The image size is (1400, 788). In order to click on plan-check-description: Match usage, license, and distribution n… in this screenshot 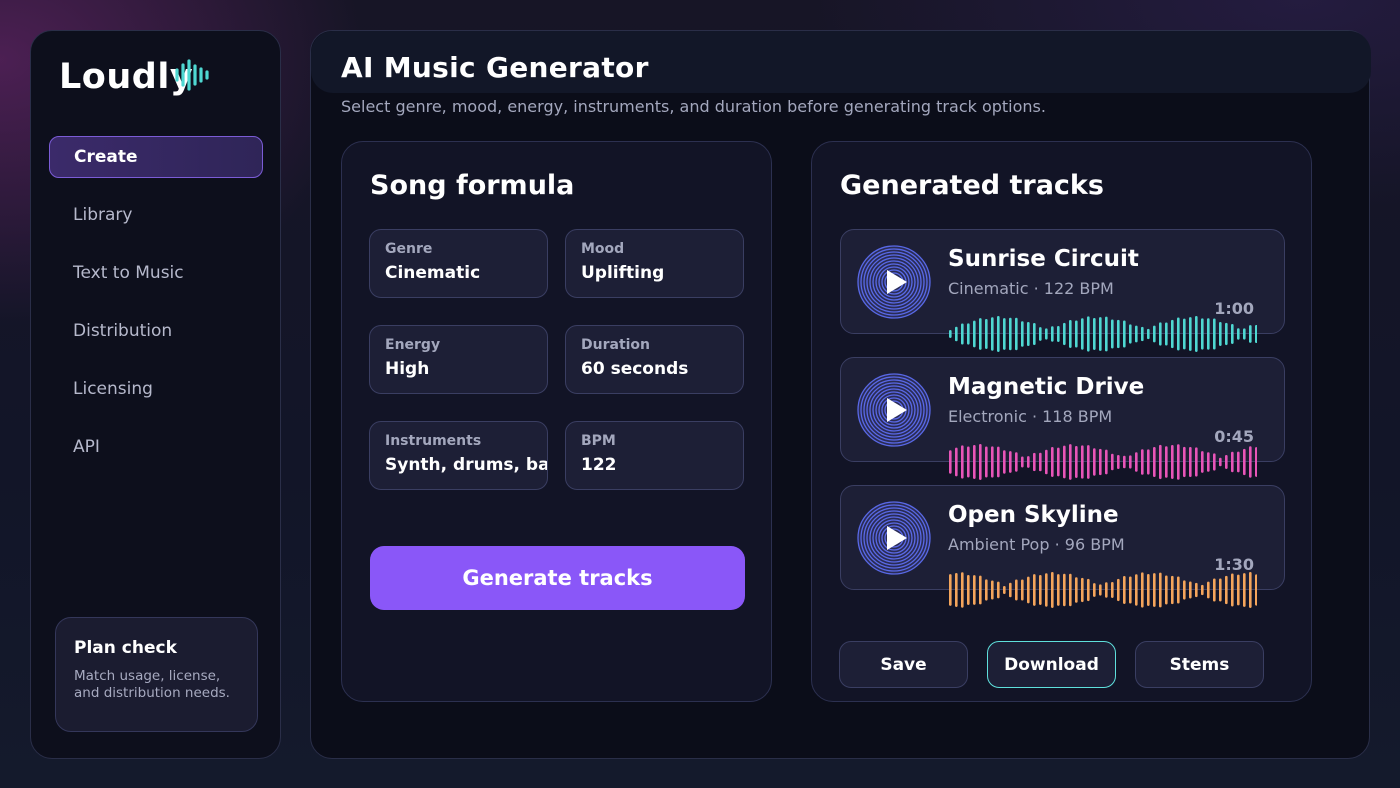, I will do `click(152, 684)`.